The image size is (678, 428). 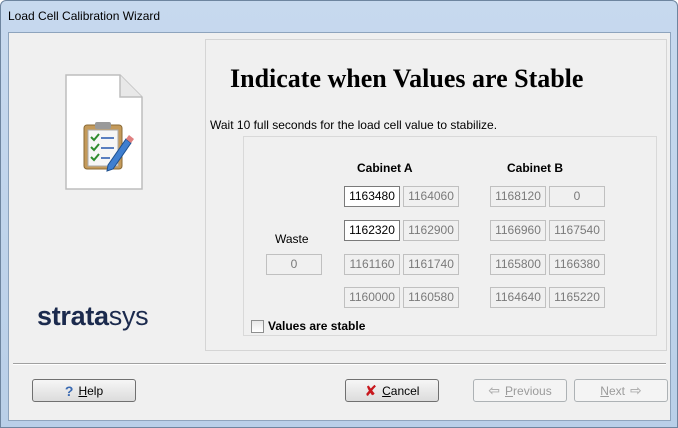 I want to click on help-icon: ?, so click(x=69, y=390).